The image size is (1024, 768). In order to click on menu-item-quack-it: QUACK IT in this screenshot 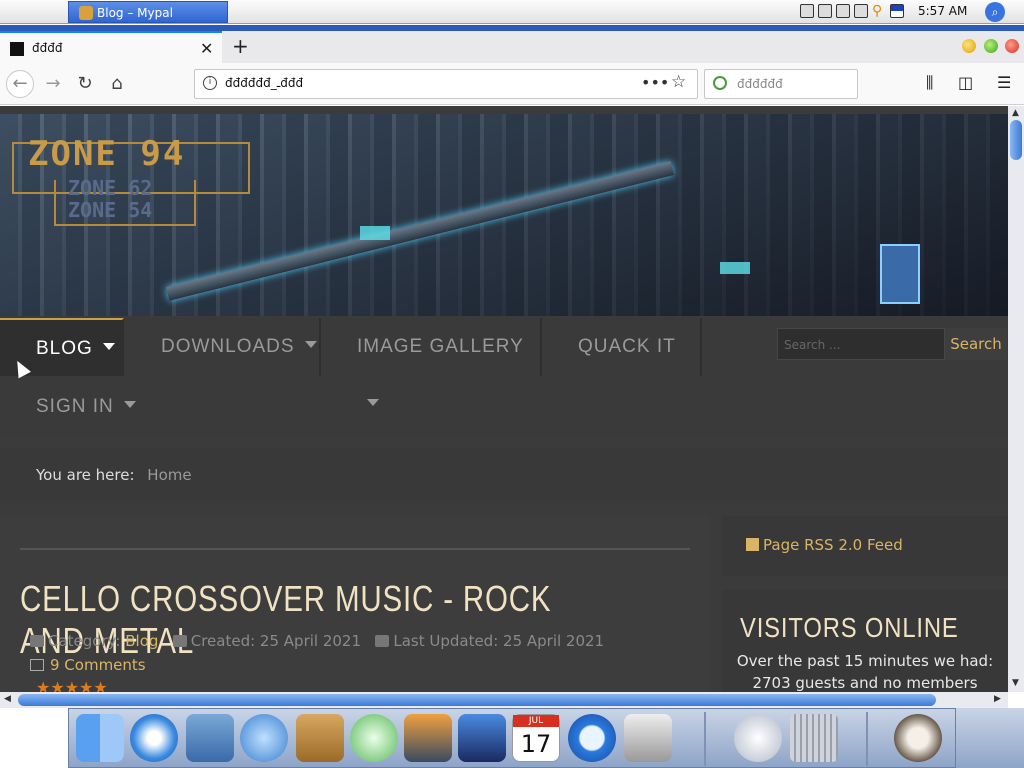, I will do `click(622, 347)`.